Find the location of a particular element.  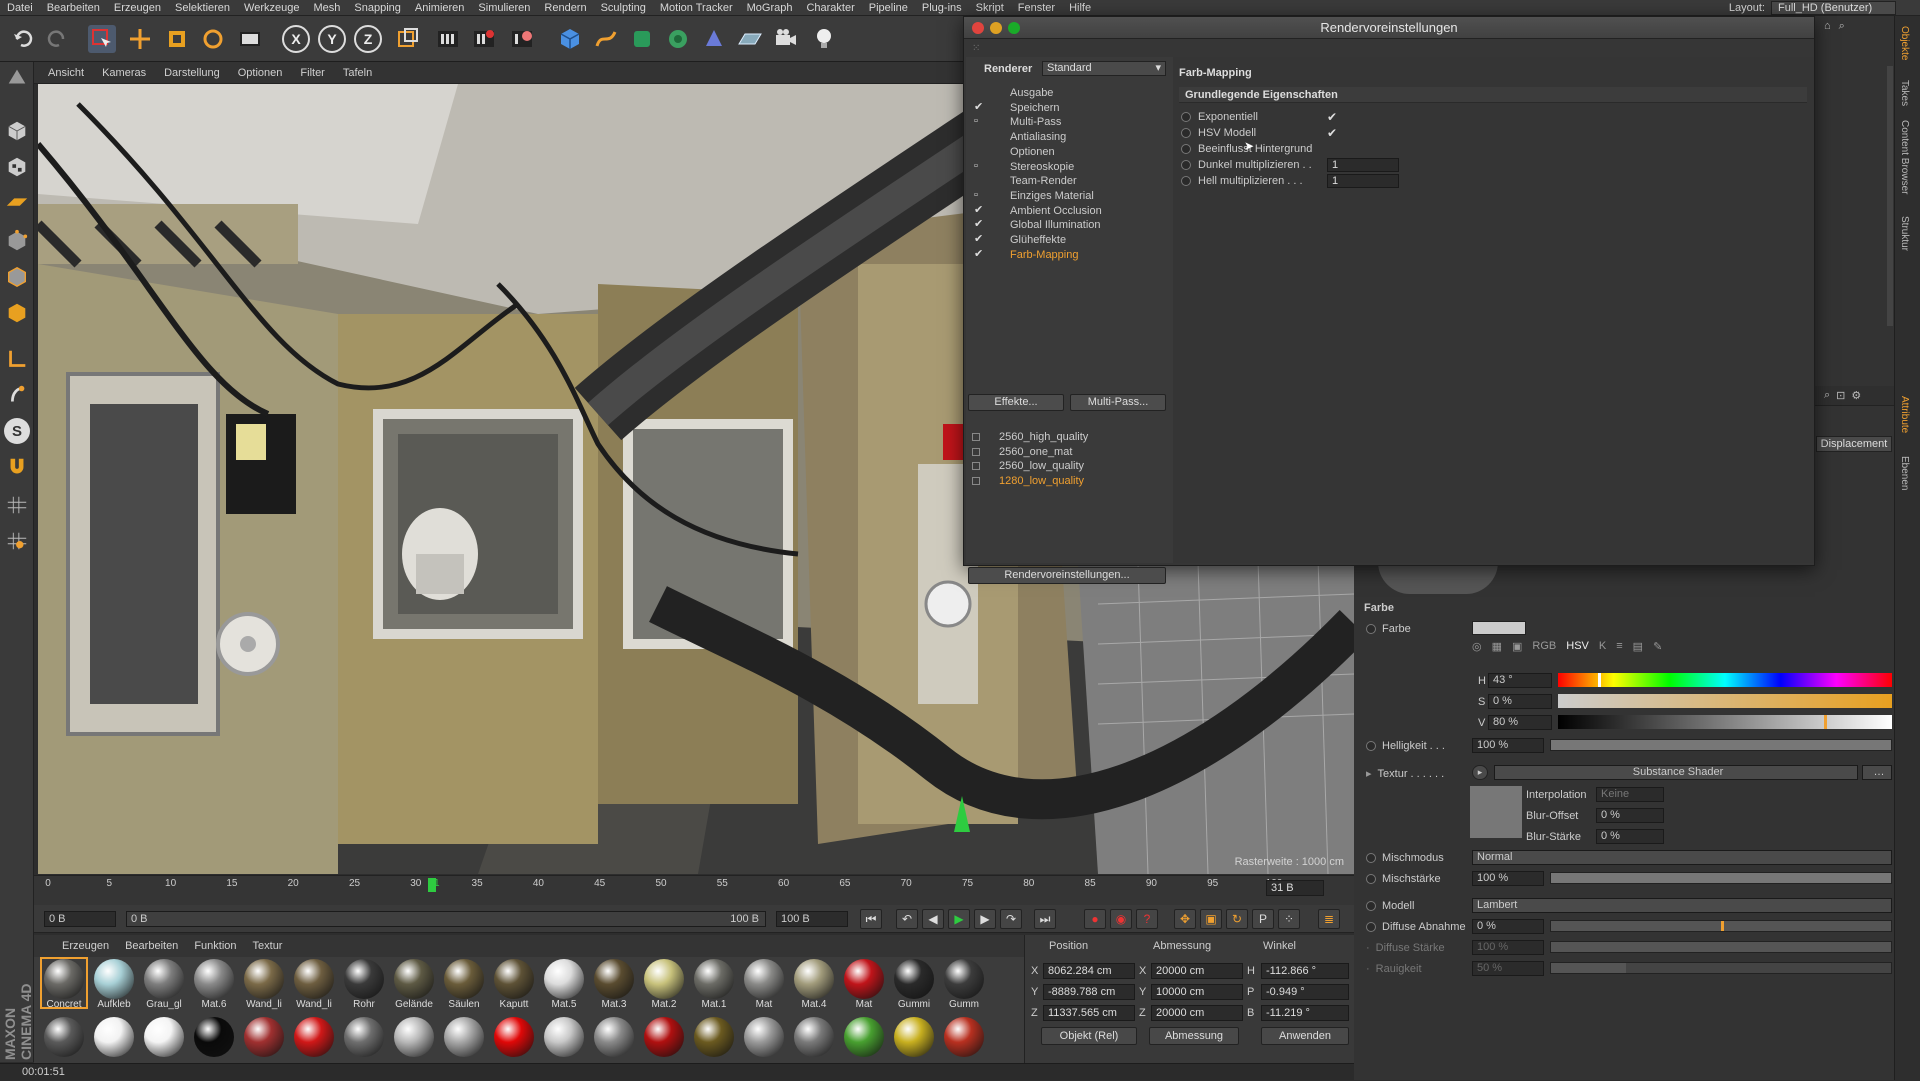

material-swatch: Kaputt is located at coordinates (514, 984).